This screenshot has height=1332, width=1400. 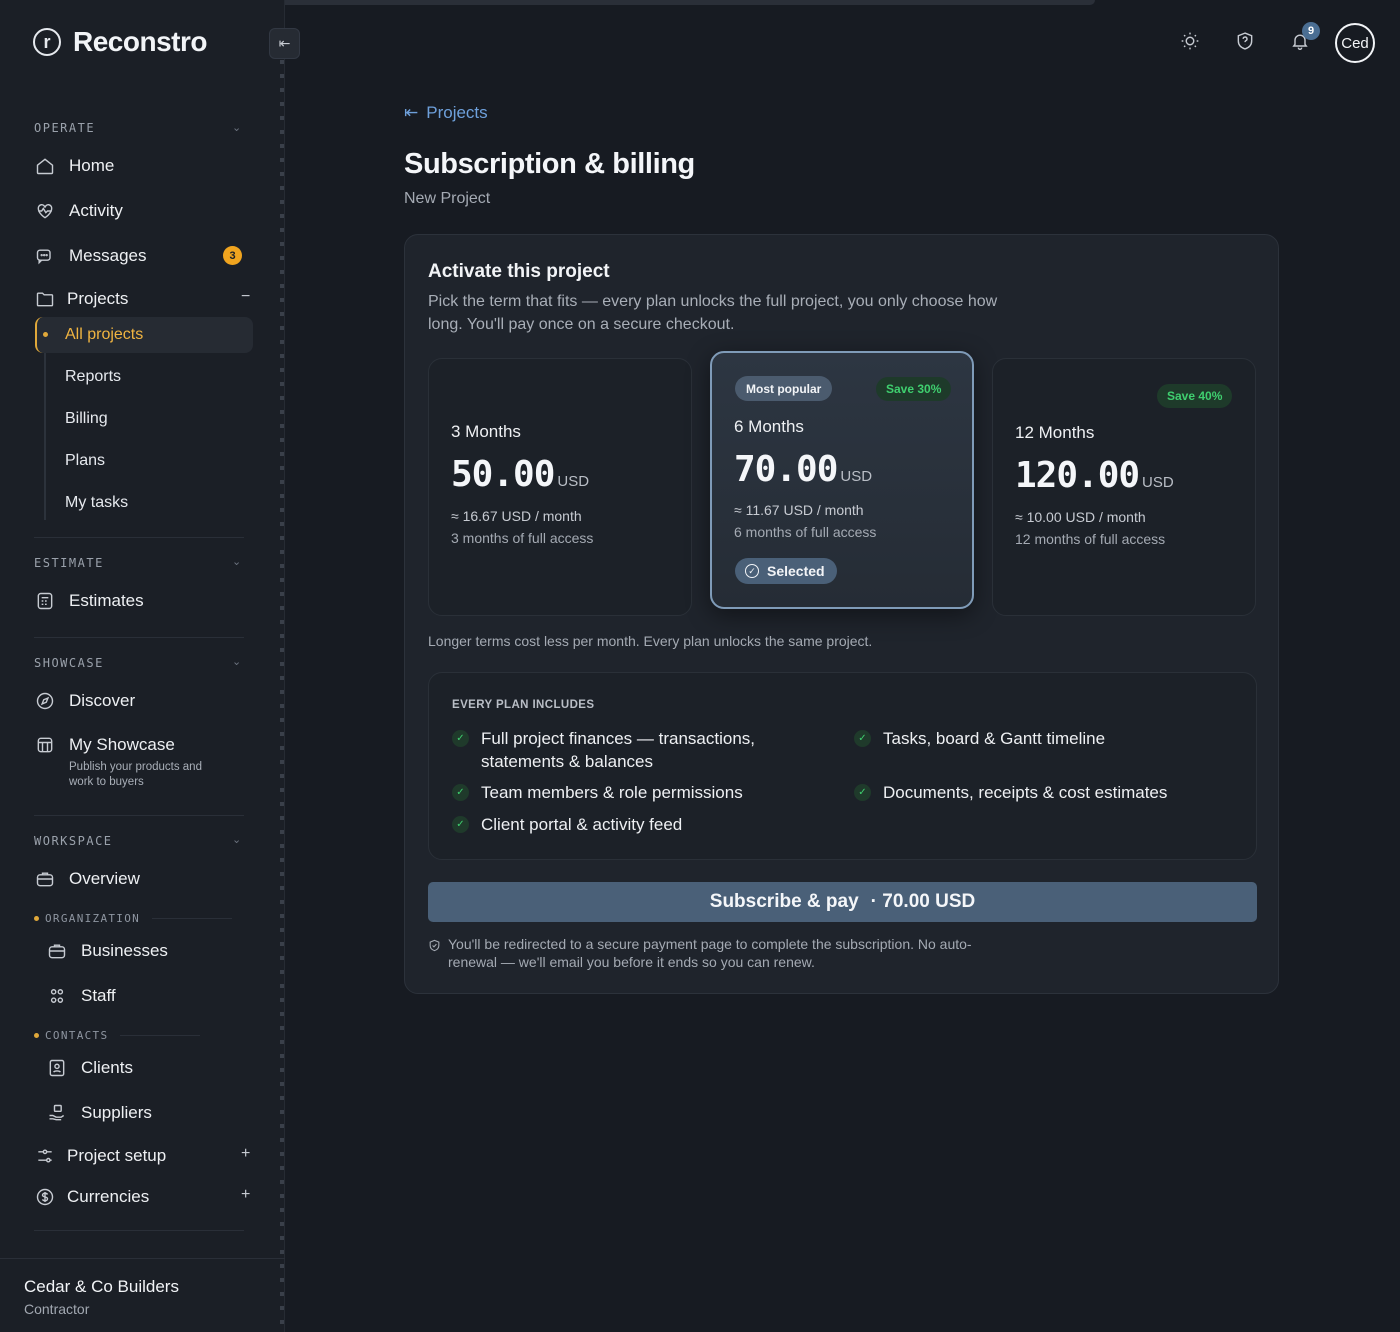 What do you see at coordinates (96, 210) in the screenshot?
I see `sidebar-item-label: Activity` at bounding box center [96, 210].